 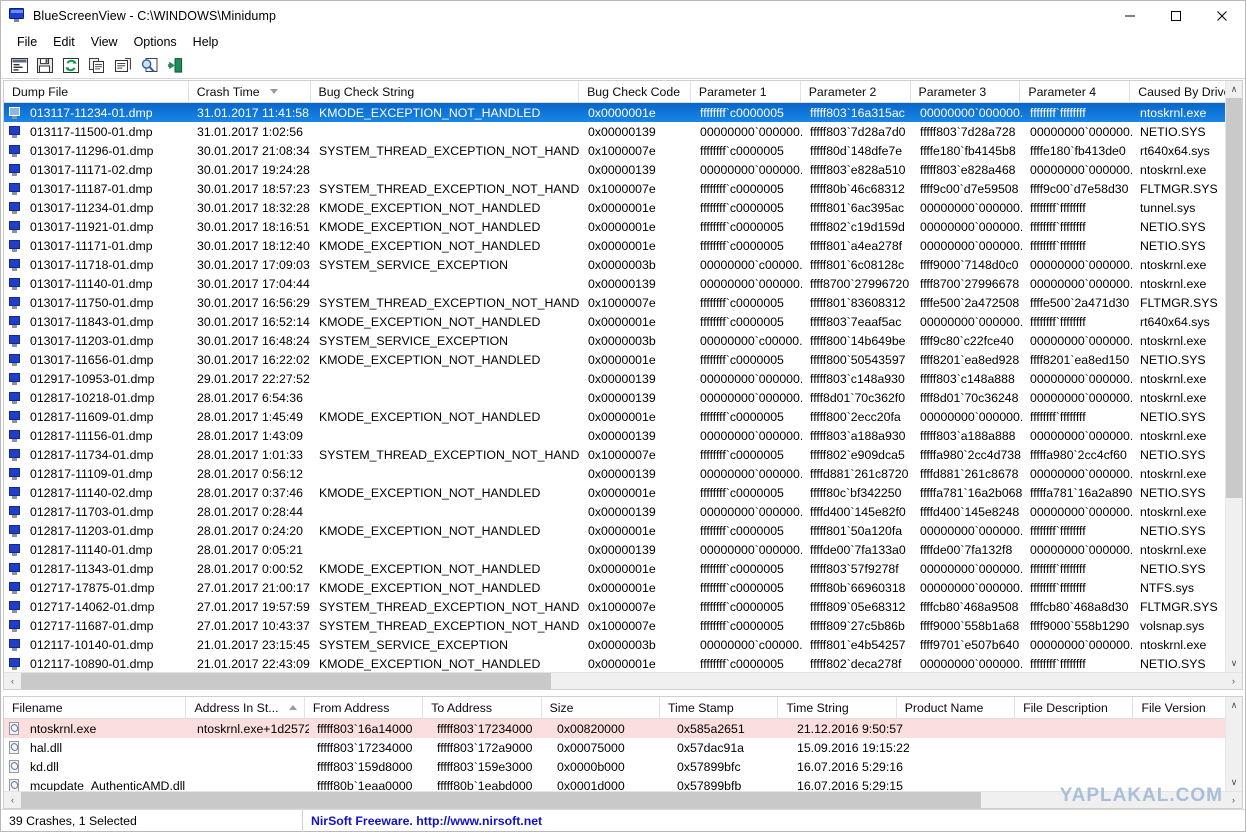 I want to click on driver-list-column-header-6: Time String, so click(x=837, y=707).